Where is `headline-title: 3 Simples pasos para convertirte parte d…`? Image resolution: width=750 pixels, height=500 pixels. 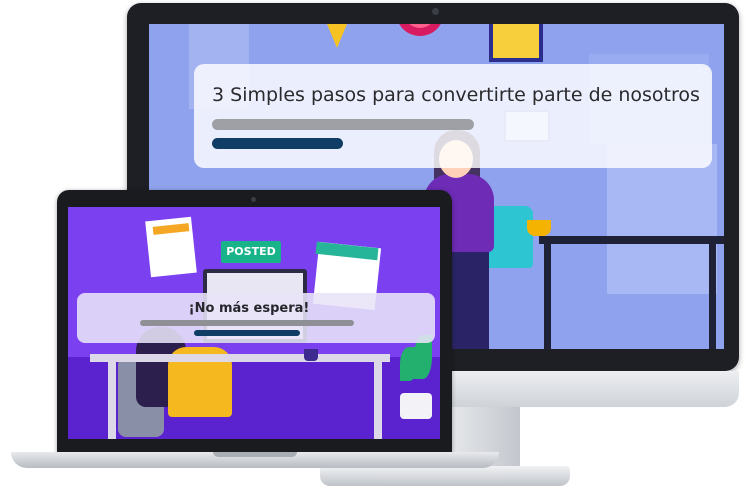
headline-title: 3 Simples pasos para convertirte parte d… is located at coordinates (456, 95).